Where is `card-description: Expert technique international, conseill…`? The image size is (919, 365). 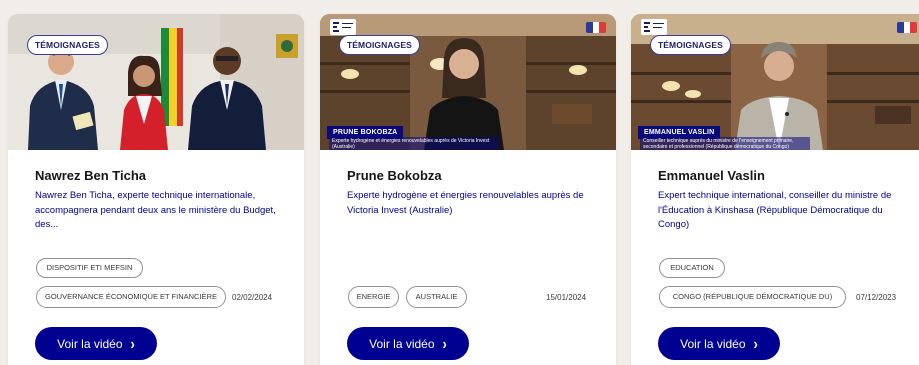 card-description: Expert technique international, conseill… is located at coordinates (775, 210).